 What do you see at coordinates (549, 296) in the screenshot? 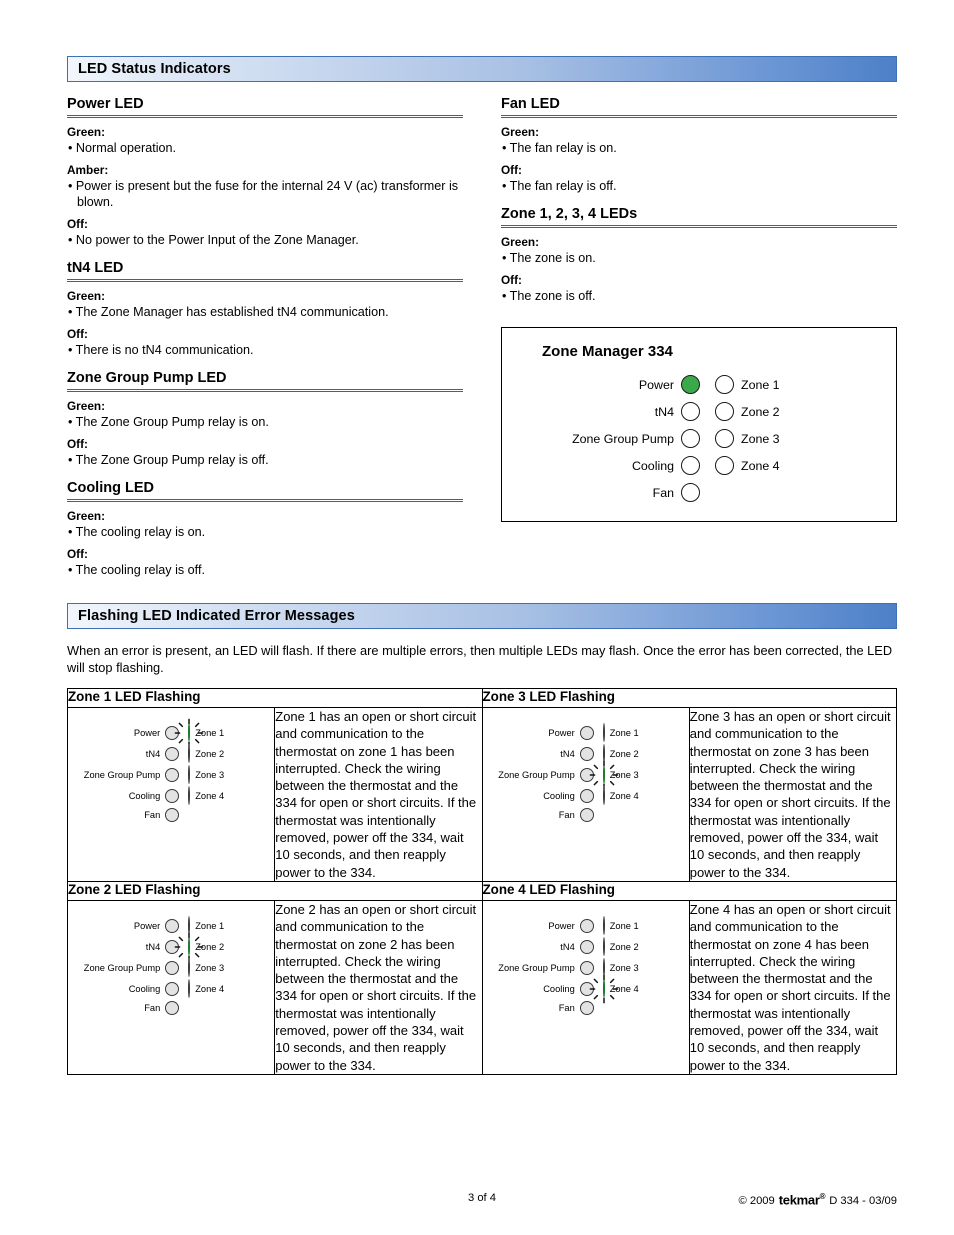
I see `state-description: • The zone is off.` at bounding box center [549, 296].